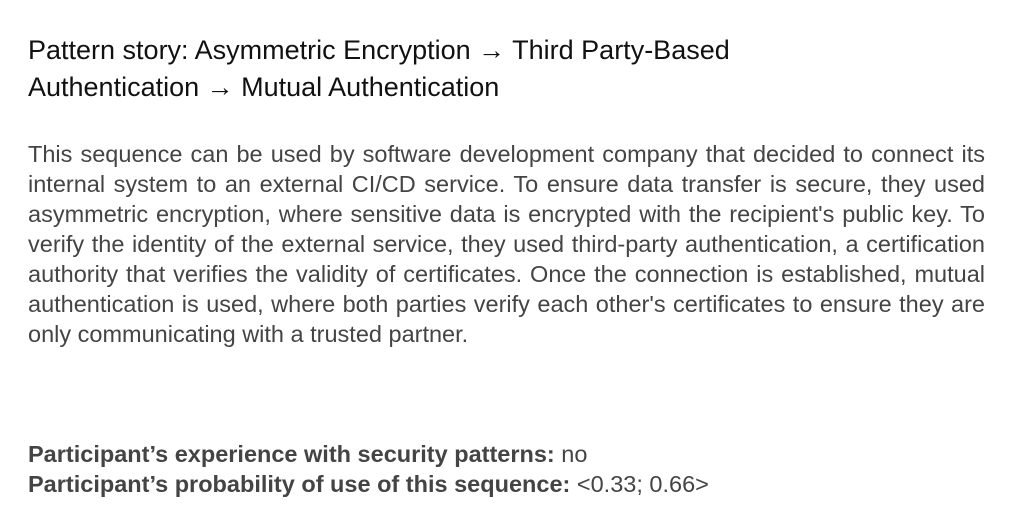 The width and height of the screenshot is (1010, 517). I want to click on probability-value: <0.33; 0.66>, so click(642, 484).